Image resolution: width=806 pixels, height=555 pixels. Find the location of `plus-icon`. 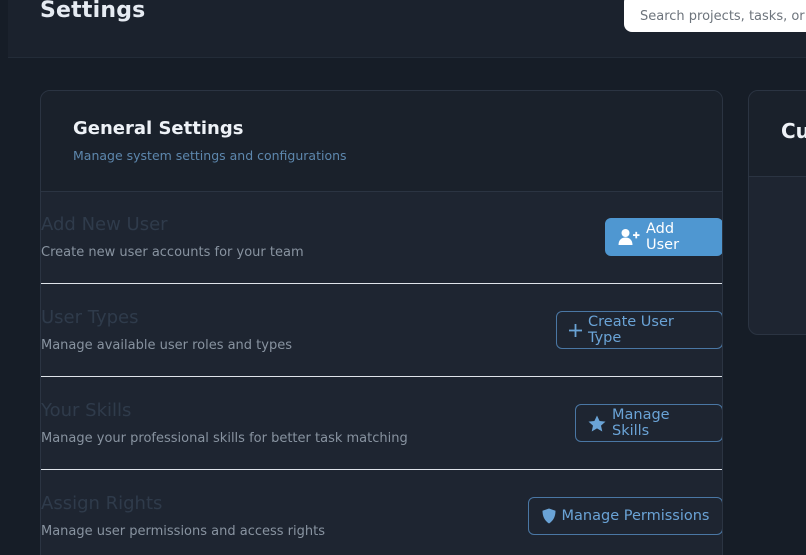

plus-icon is located at coordinates (575, 330).